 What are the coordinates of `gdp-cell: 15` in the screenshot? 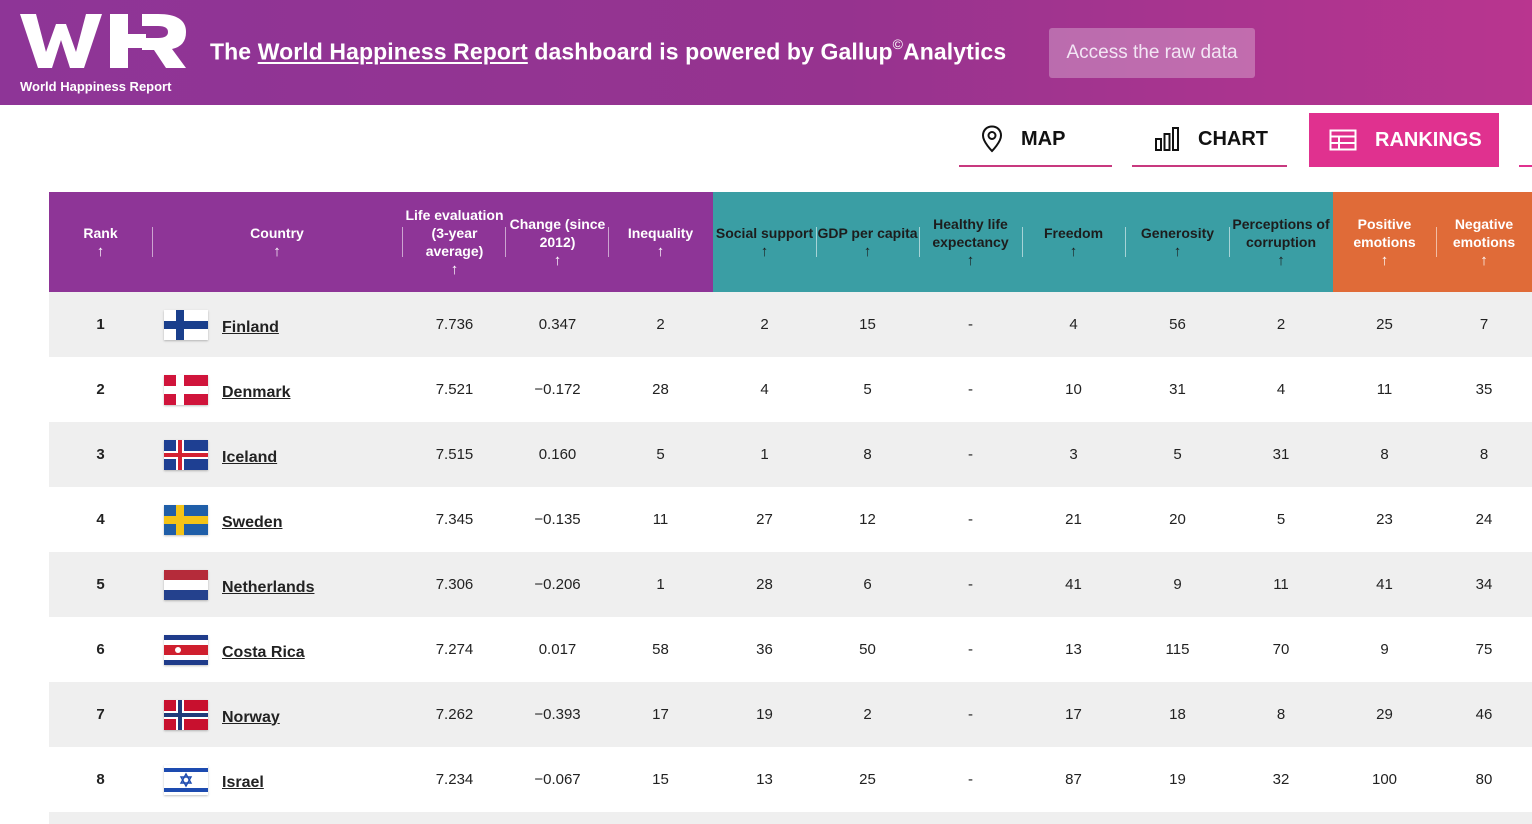 It's located at (867, 324).